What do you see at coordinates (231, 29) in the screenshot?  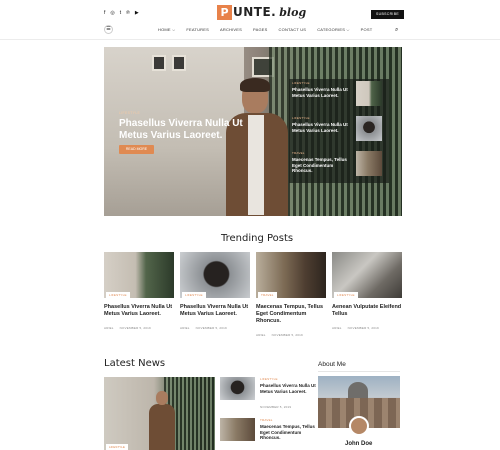 I see `nav-item-archives: ARCHIVES` at bounding box center [231, 29].